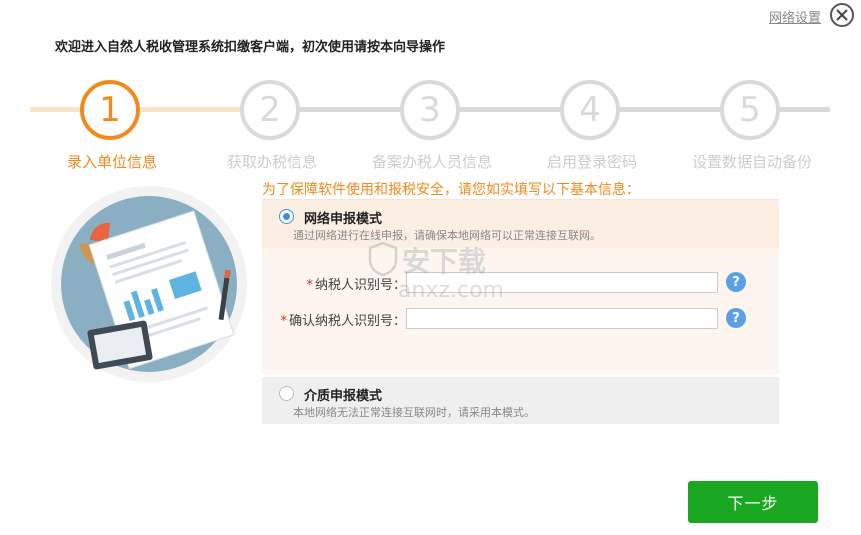  Describe the element at coordinates (414, 412) in the screenshot. I see `media-mode-desc: 本地网络无法正常连接互联网时，请采用本模式。` at that location.